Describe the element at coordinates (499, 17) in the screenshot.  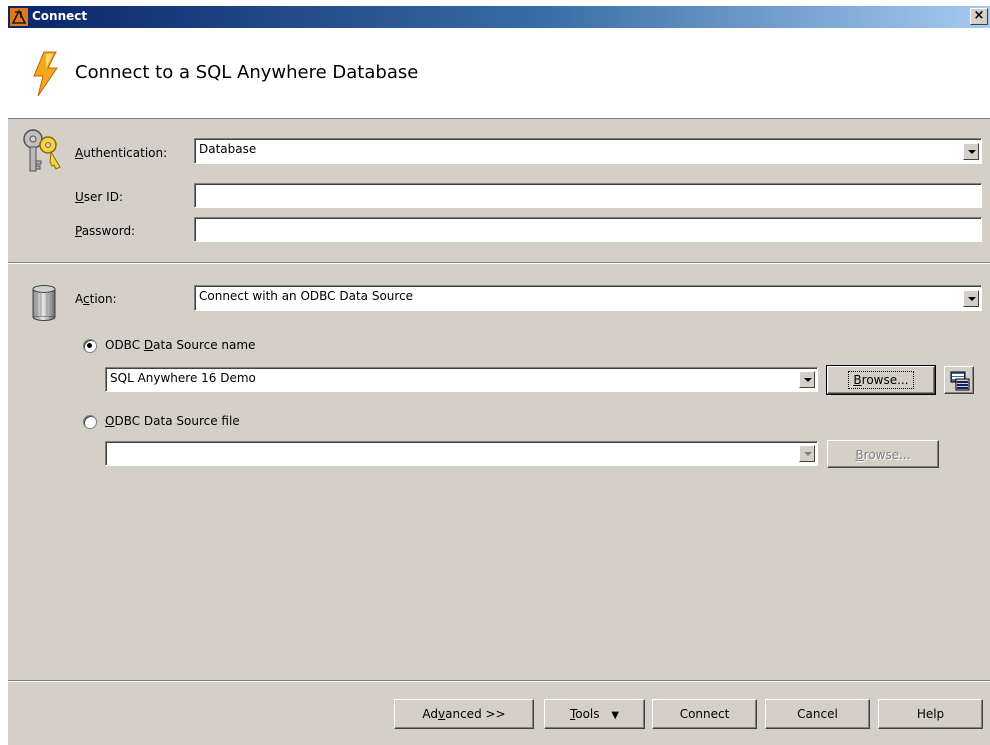
I see `title-bar: Connect ×` at that location.